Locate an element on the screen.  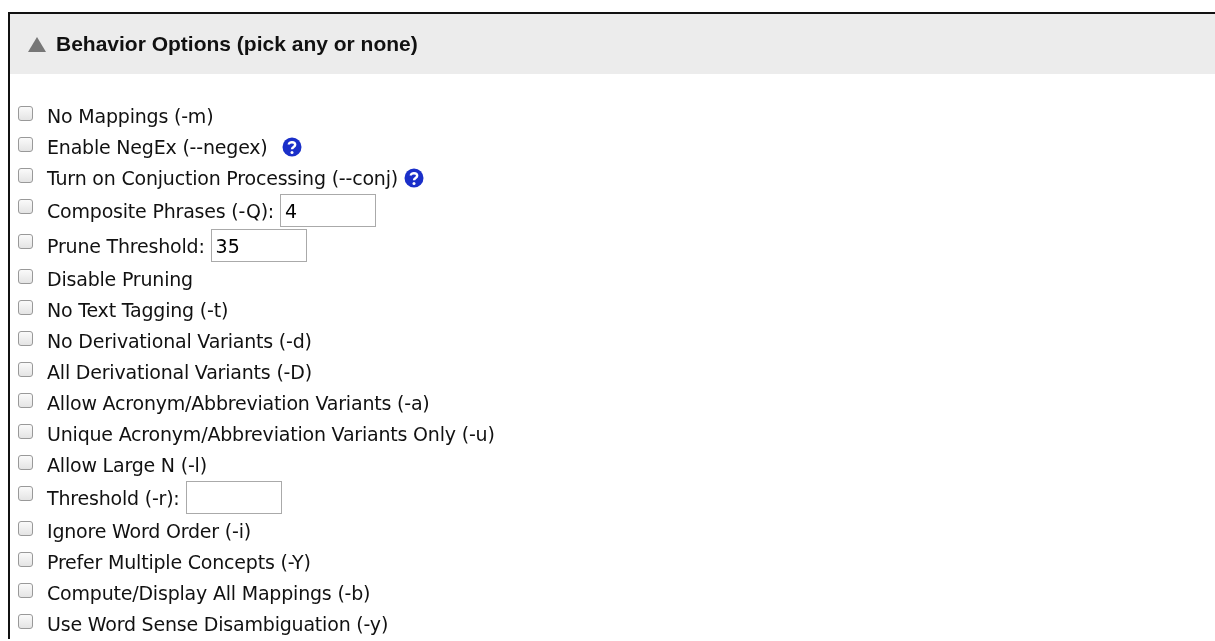
option-label: Use Word Sense Disambiguation (-y) is located at coordinates (218, 623).